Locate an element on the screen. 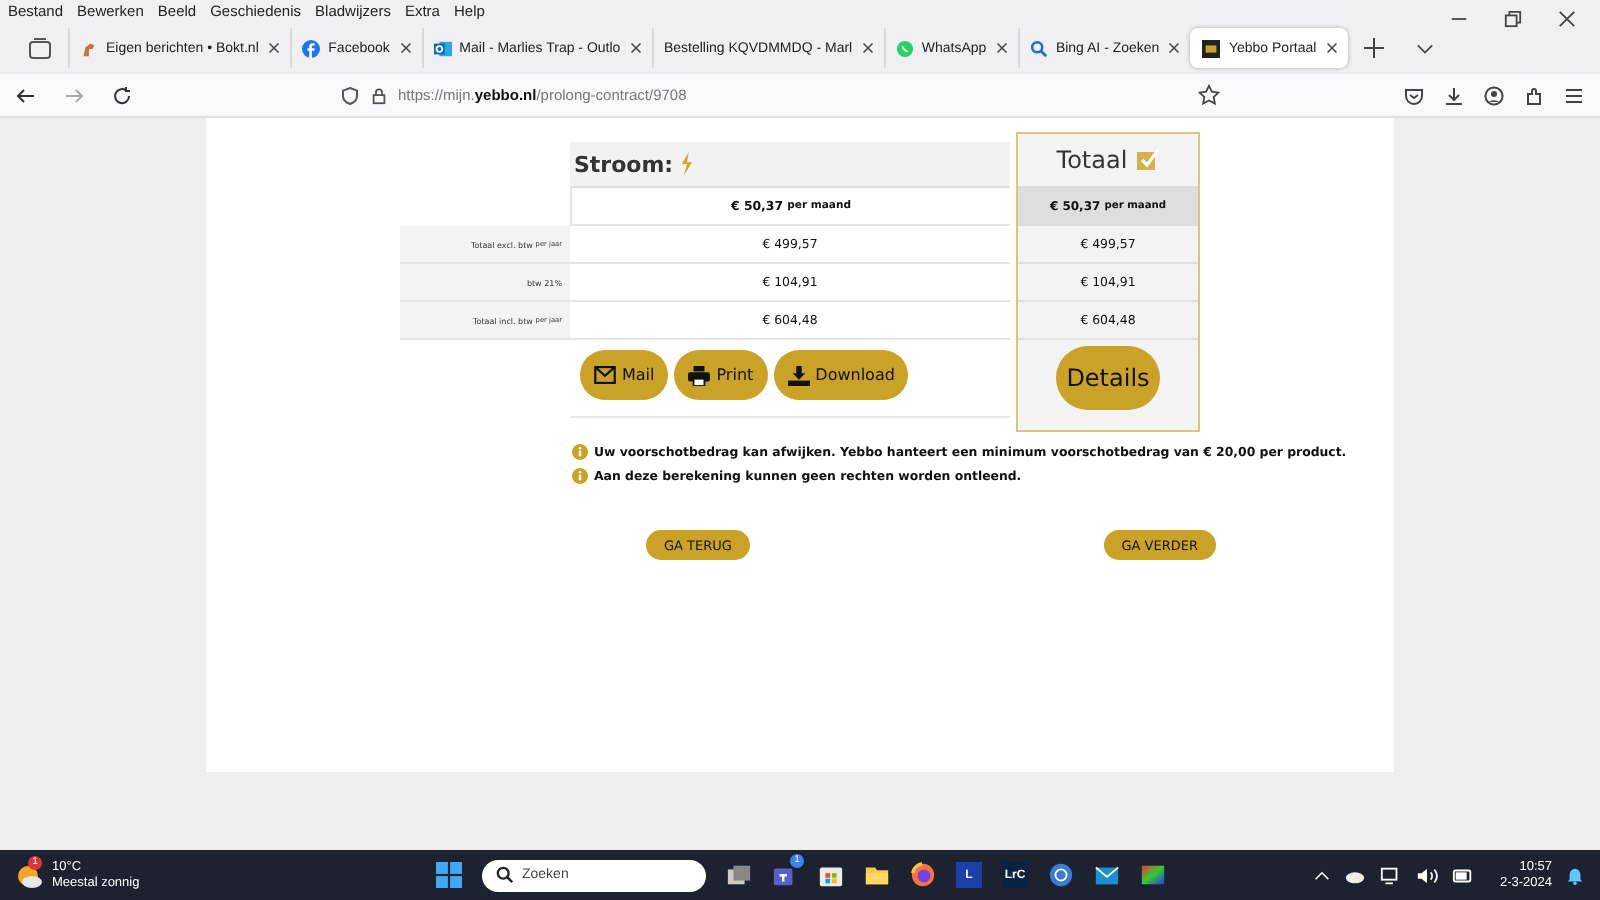 The image size is (1600, 900). yebbo-logo-icon is located at coordinates (1211, 48).